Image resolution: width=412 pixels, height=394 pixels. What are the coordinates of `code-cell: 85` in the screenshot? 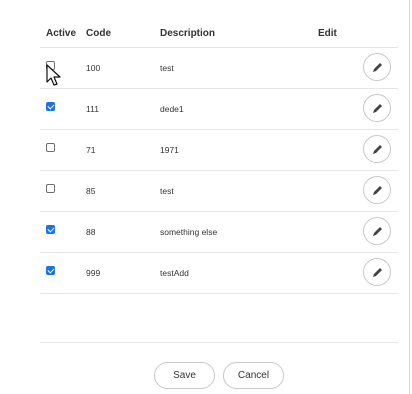 It's located at (91, 191).